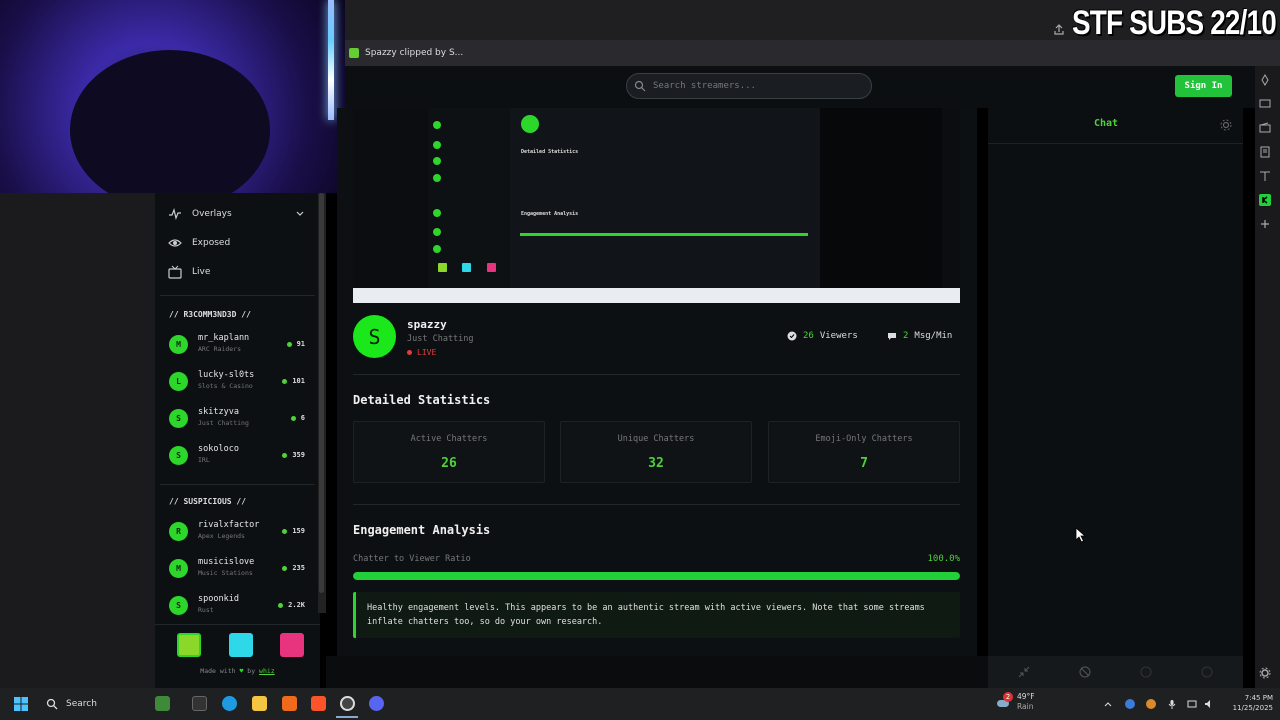 The width and height of the screenshot is (1280, 720). I want to click on footer-credit: Made with ♥ by whiz, so click(237, 671).